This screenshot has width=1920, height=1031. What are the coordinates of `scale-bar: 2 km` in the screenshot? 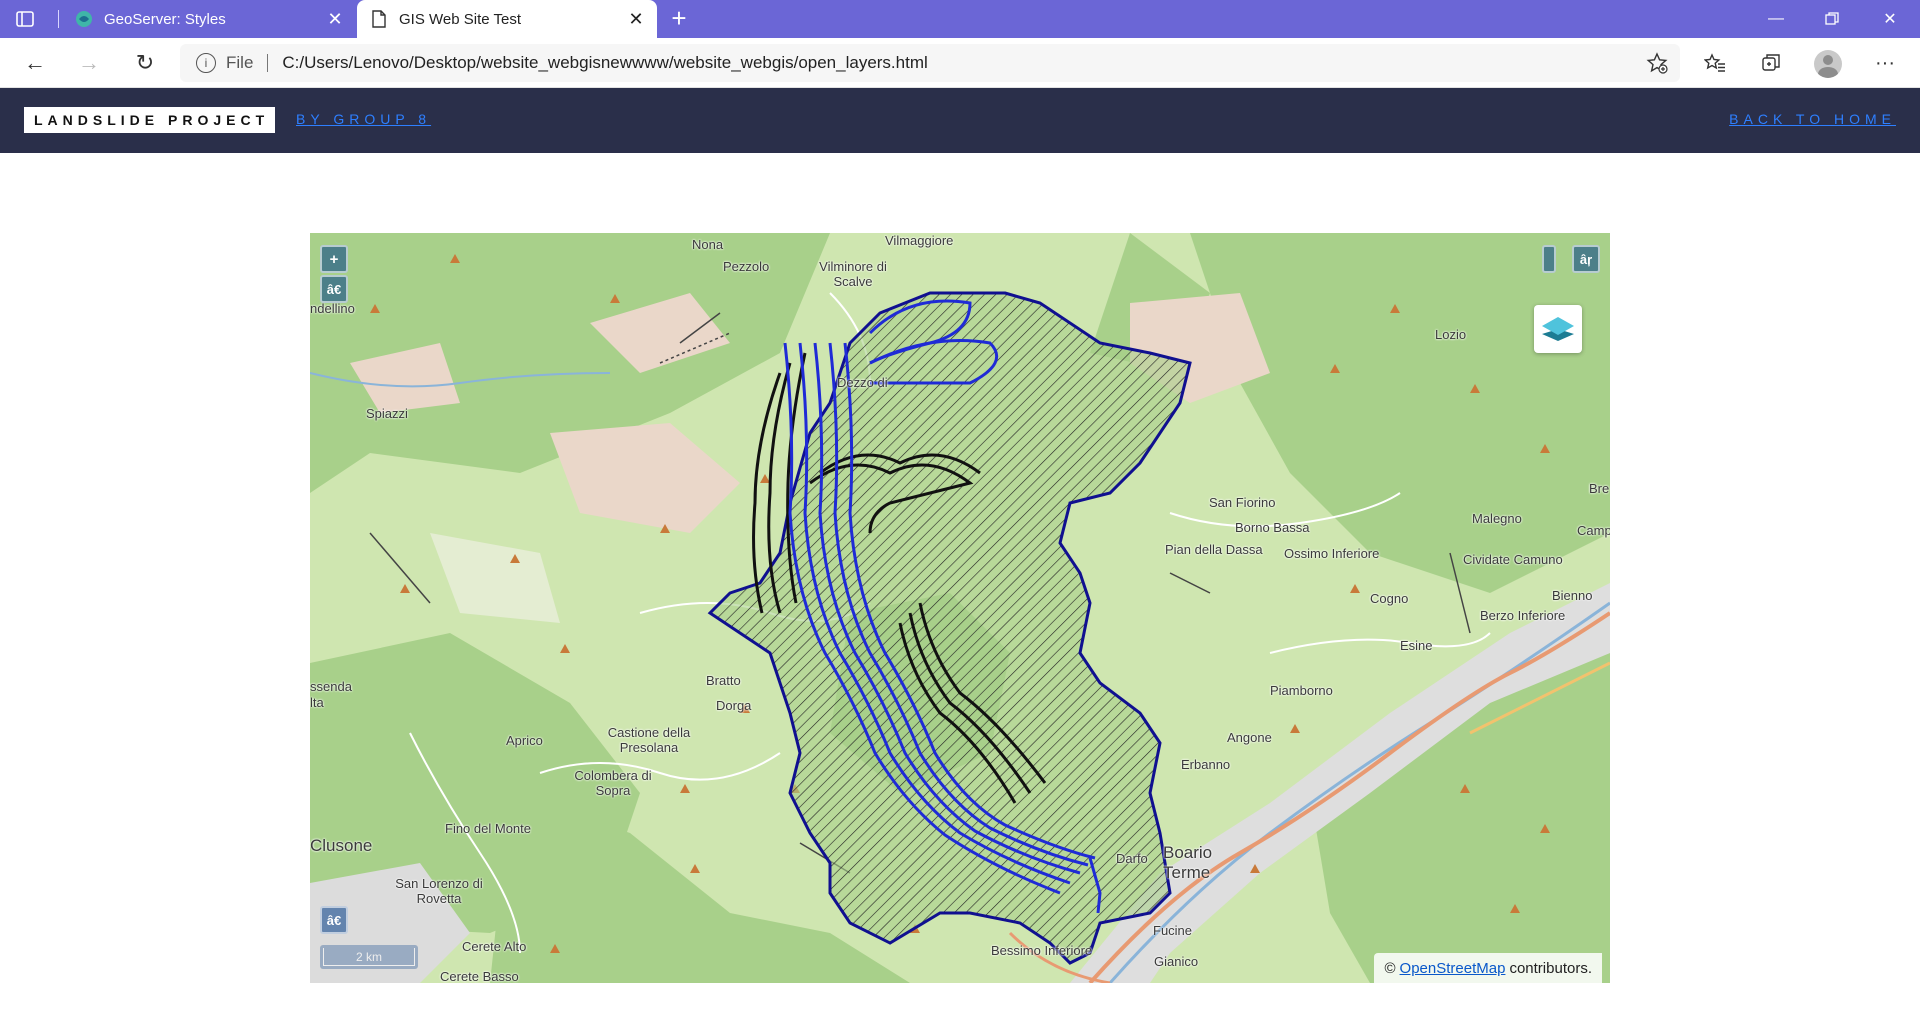 It's located at (369, 957).